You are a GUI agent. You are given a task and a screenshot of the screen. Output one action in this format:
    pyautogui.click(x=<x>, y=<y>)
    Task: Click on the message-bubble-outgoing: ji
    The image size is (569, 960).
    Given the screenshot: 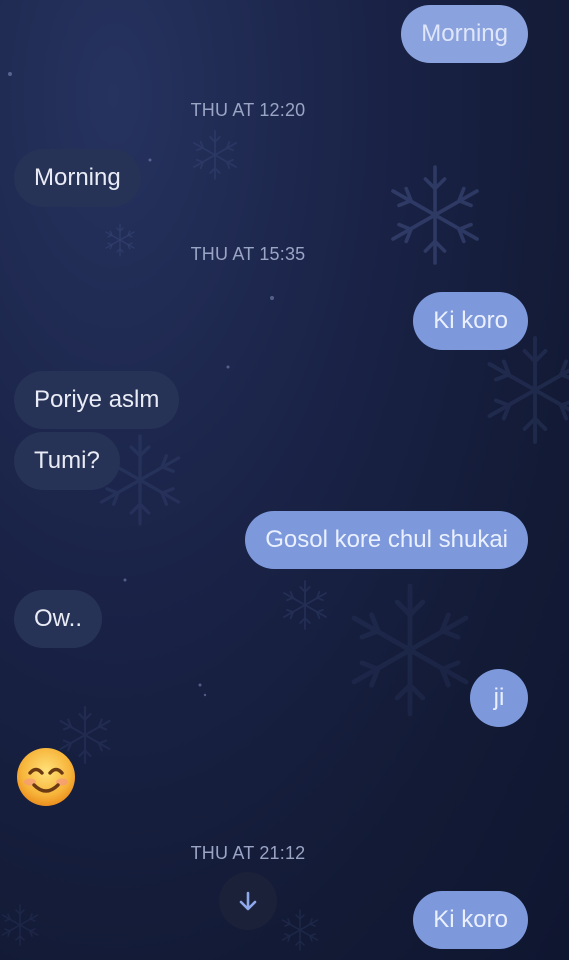 What is the action you would take?
    pyautogui.click(x=499, y=698)
    